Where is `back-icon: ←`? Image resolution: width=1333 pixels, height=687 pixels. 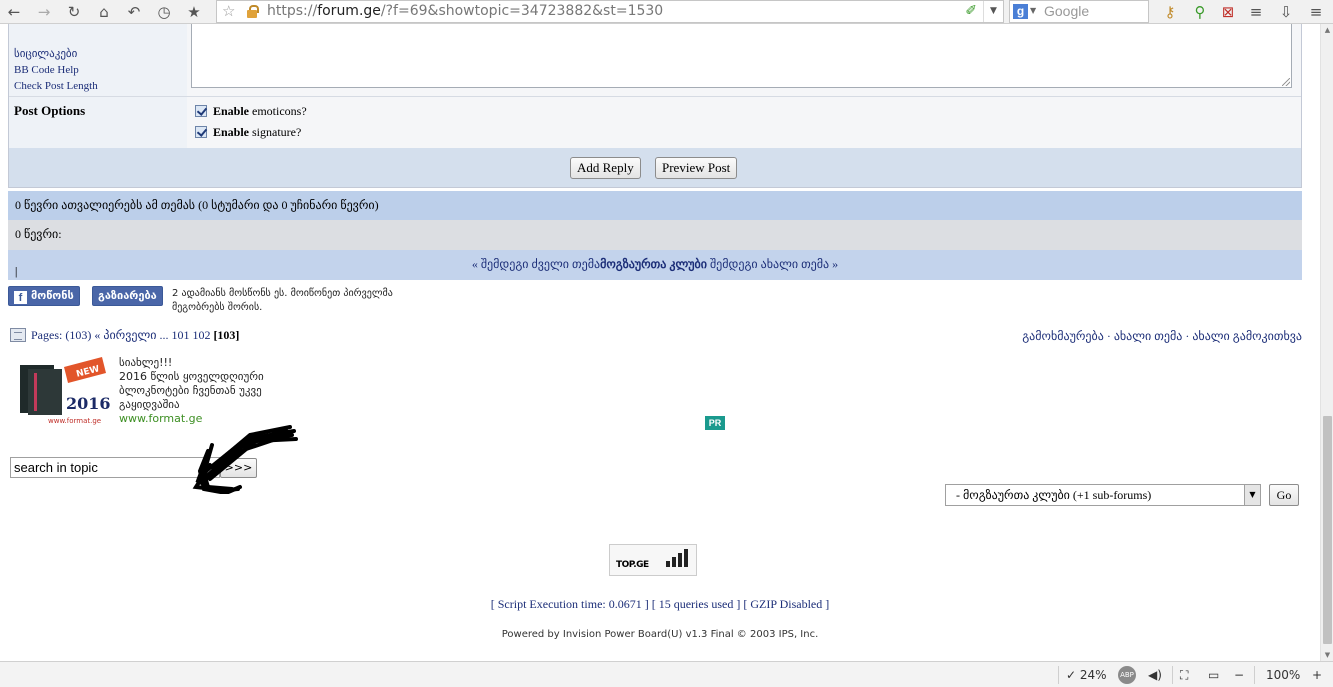
back-icon: ← is located at coordinates (14, 12).